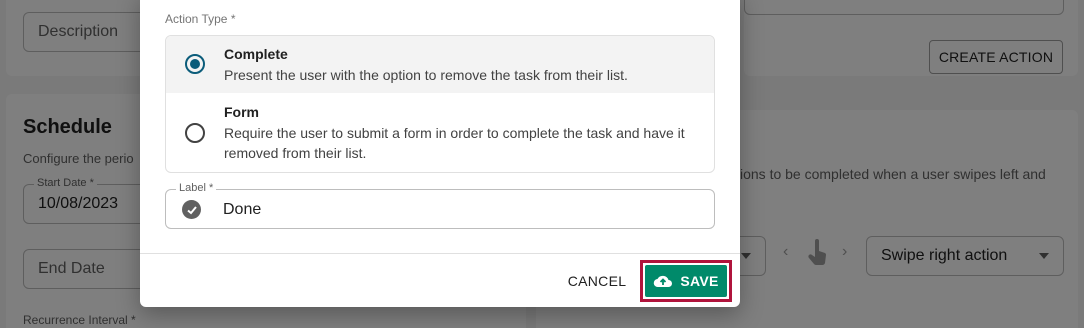 The width and height of the screenshot is (1084, 328). Describe the element at coordinates (256, 54) in the screenshot. I see `option-complete-title: Complete` at that location.